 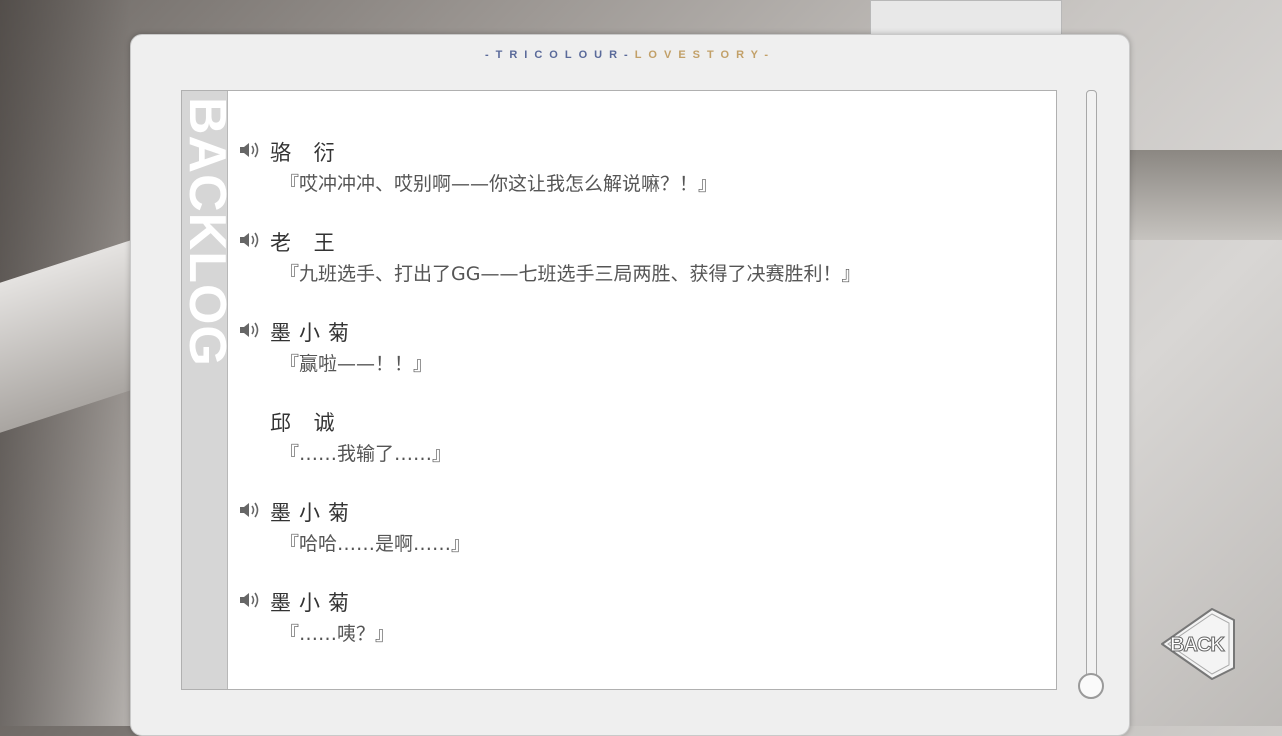 I want to click on backlog-sidebar: BACKLOG, so click(x=207, y=390).